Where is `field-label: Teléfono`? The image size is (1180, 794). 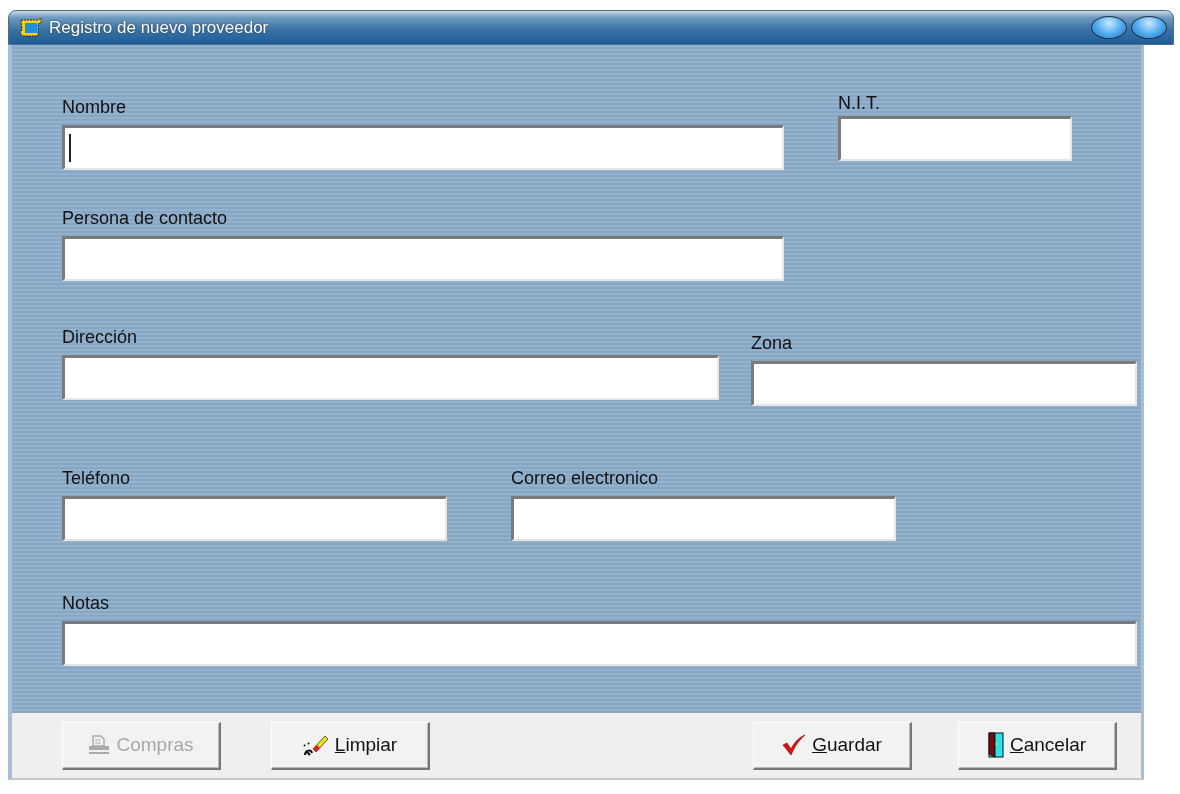
field-label: Teléfono is located at coordinates (96, 478).